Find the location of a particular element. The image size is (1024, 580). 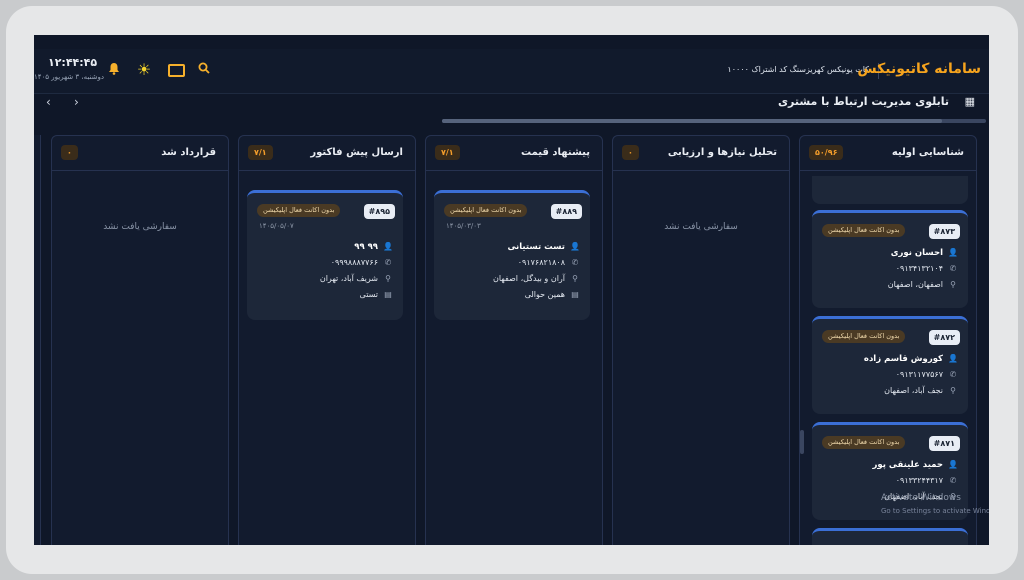

subscription-subtitle: کات یونیکس کهریزسنگ کد اشتراک ۱۰۰۰۰ is located at coordinates (798, 69).